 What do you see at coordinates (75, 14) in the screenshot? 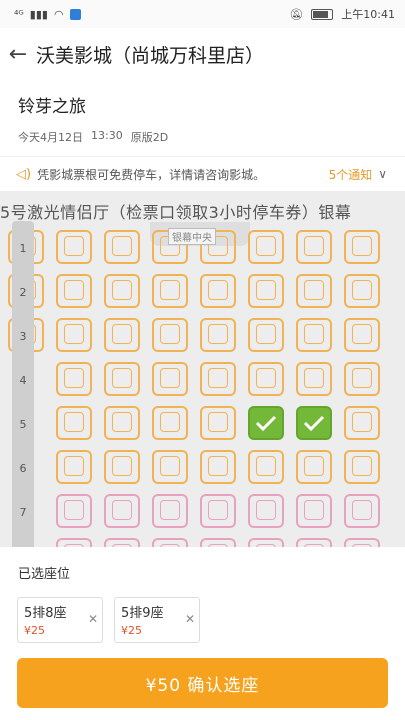
I see `app-notification-icon` at bounding box center [75, 14].